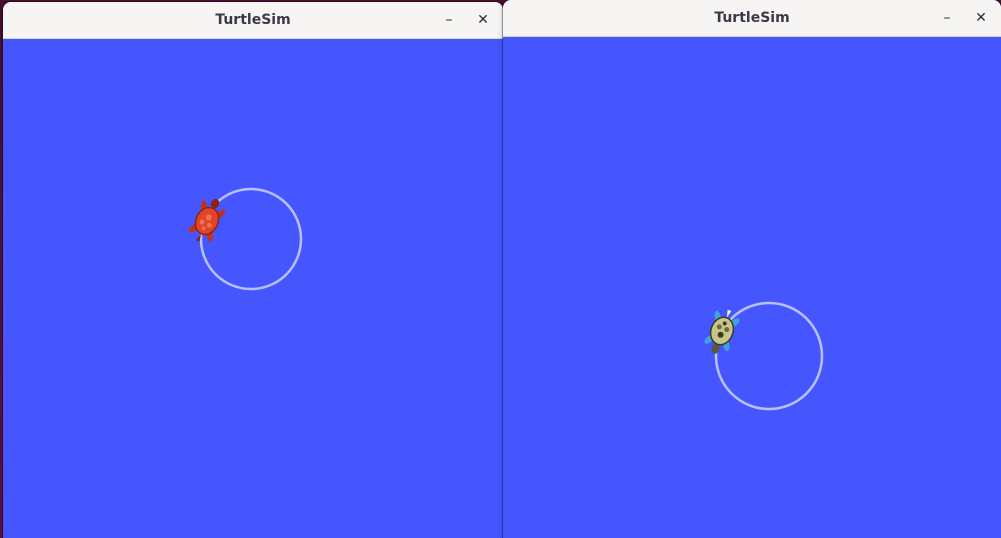  What do you see at coordinates (207, 220) in the screenshot?
I see `turtle-icon` at bounding box center [207, 220].